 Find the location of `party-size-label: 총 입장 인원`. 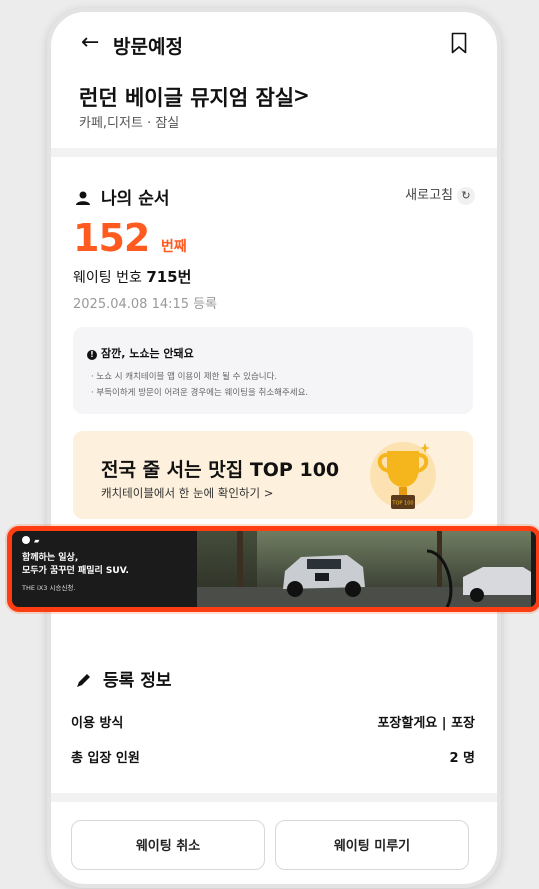

party-size-label: 총 입장 인원 is located at coordinates (105, 758).